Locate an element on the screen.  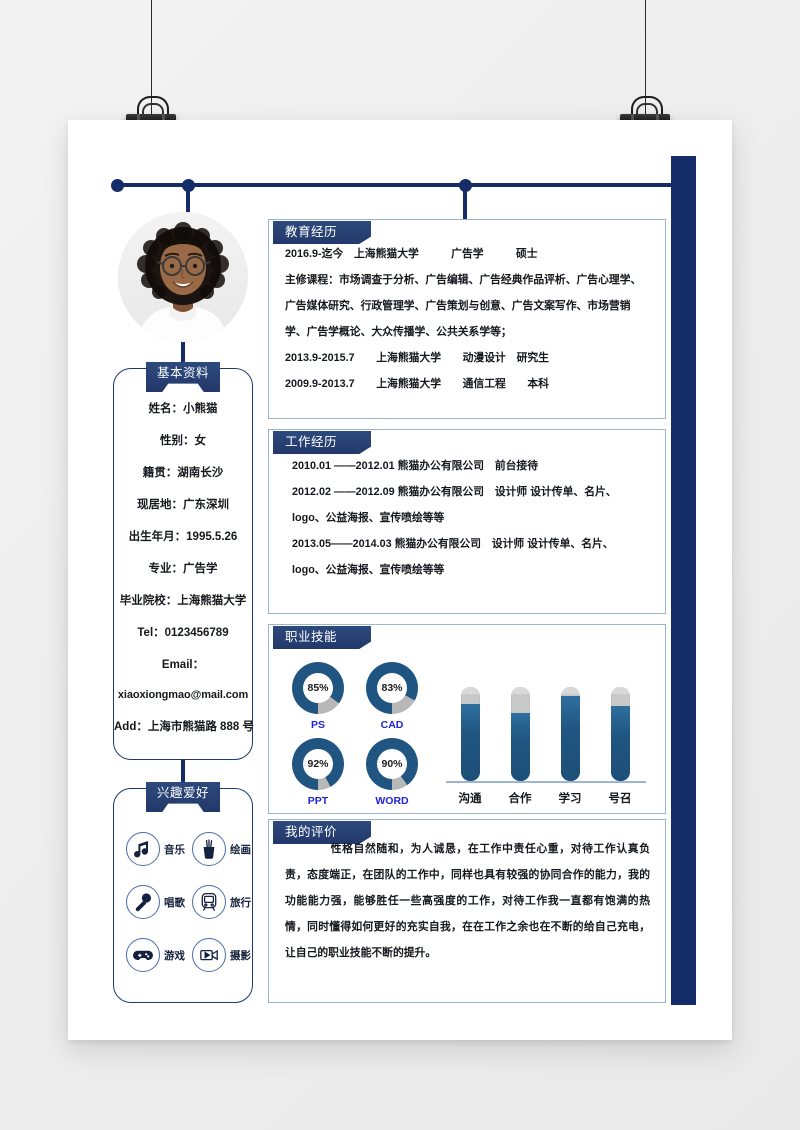
info-birthdate: 出生年月：1995.5.26 is located at coordinates (183, 537).